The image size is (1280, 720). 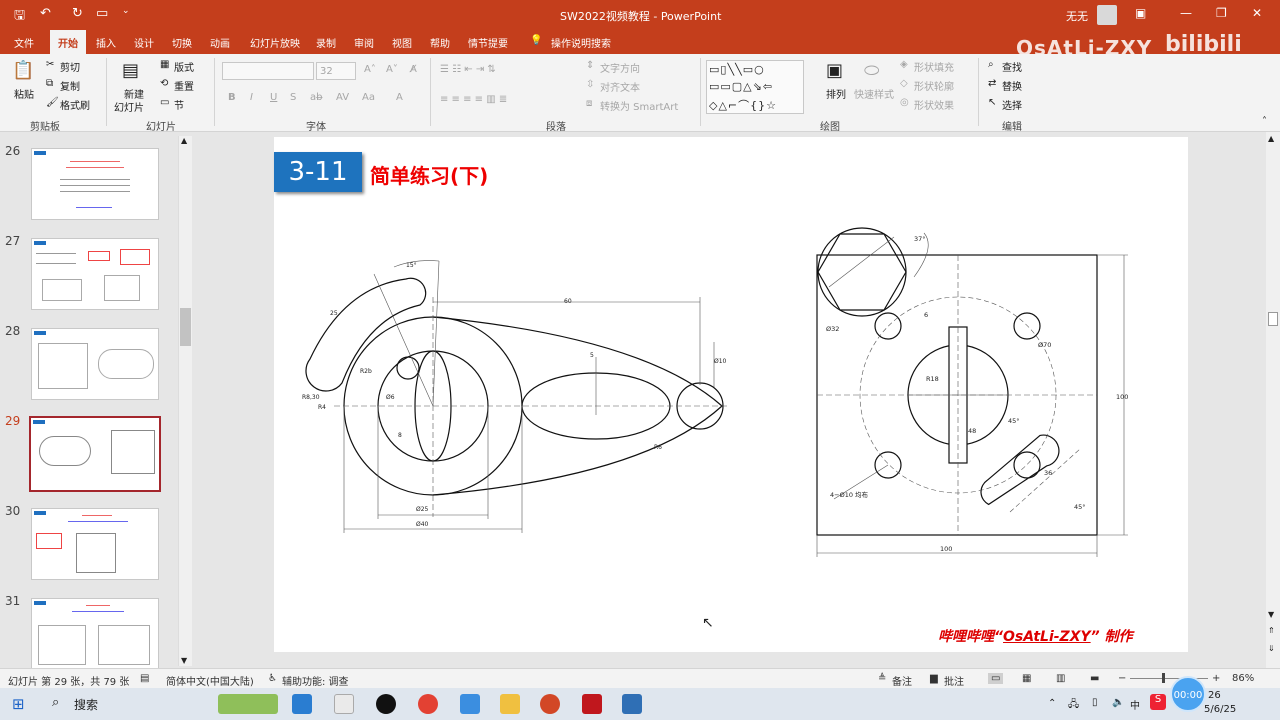 I want to click on shapes-row3: ◇△⌐⌒{}☆, so click(x=743, y=105).